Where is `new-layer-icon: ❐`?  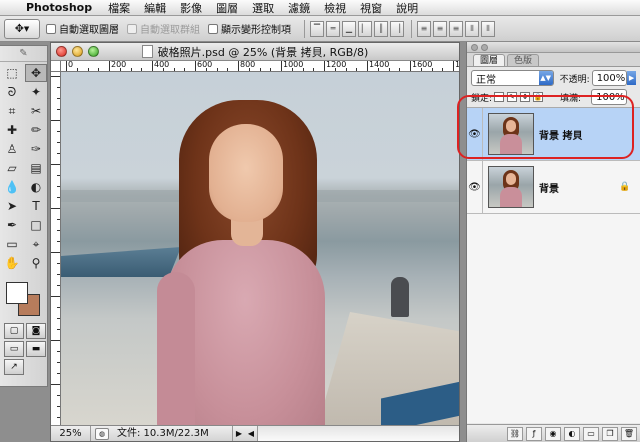 new-layer-icon: ❐ is located at coordinates (610, 433).